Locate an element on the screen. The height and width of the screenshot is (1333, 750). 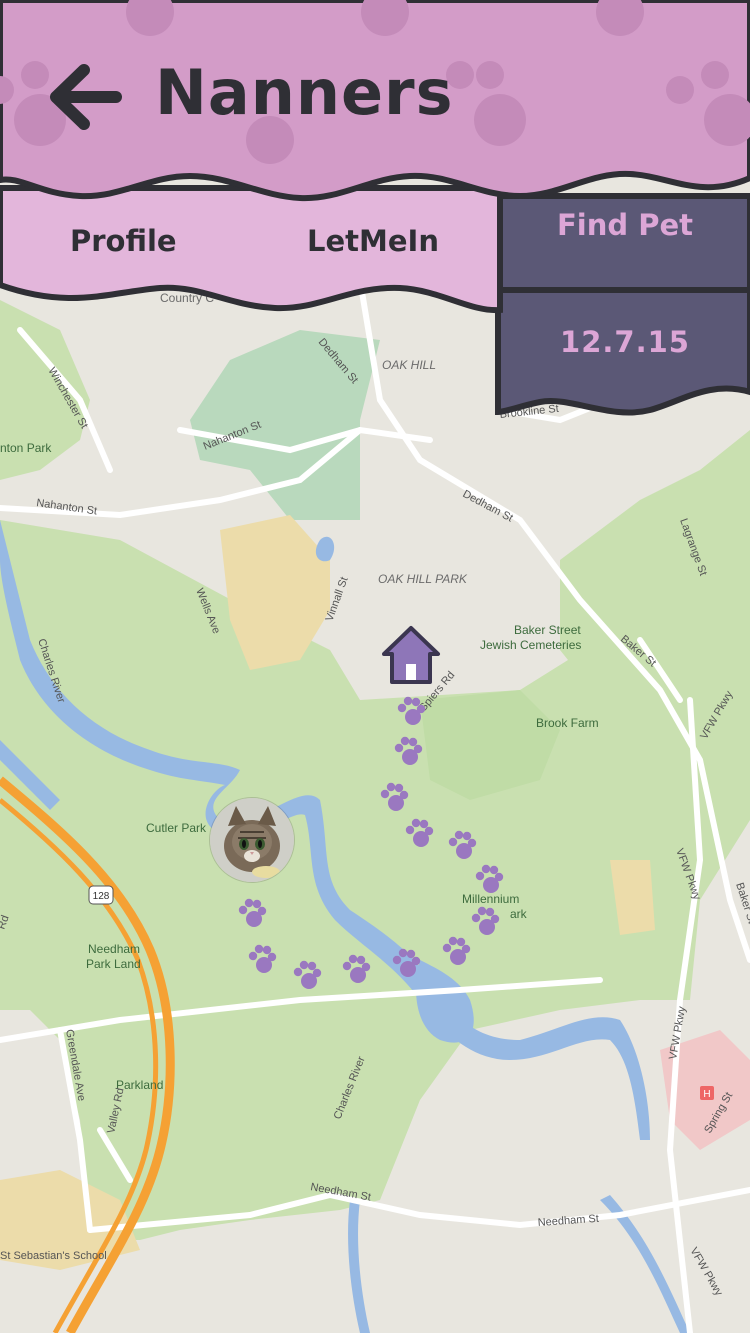
cat-avatar is located at coordinates (252, 840).